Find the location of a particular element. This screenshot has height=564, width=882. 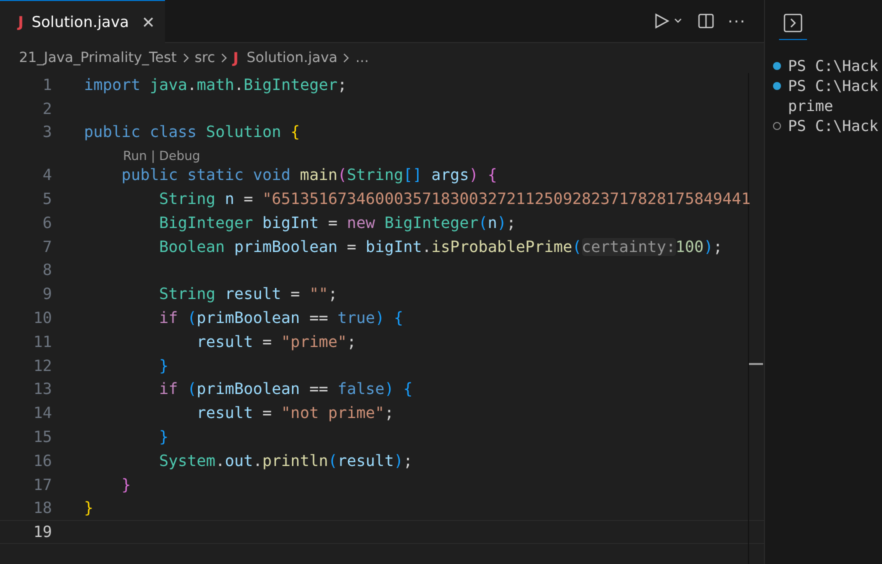

code-line: if (primBoolean == false) { is located at coordinates (285, 389).